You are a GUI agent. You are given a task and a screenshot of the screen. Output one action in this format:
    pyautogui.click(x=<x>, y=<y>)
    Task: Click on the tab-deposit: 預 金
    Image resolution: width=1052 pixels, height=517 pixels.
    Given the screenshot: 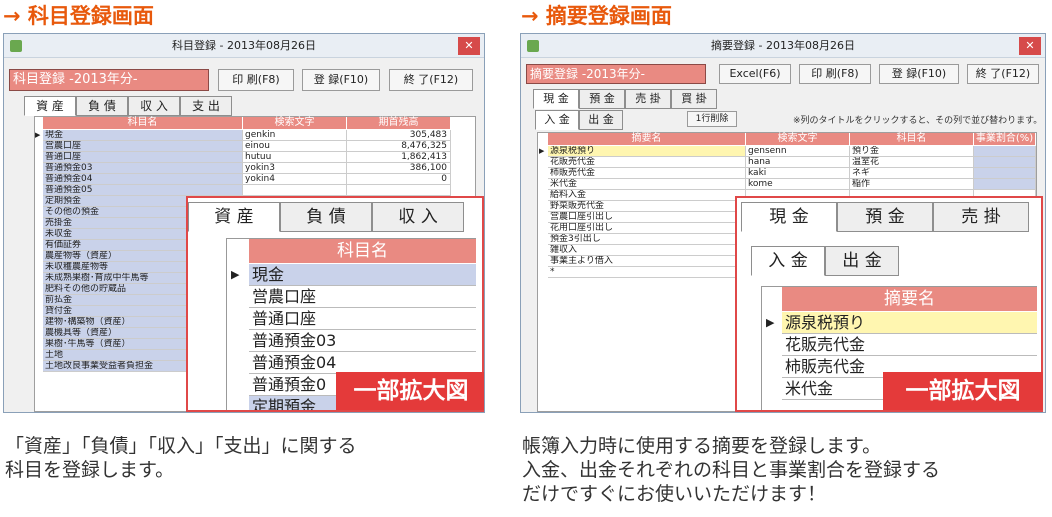 What is the action you would take?
    pyautogui.click(x=602, y=99)
    